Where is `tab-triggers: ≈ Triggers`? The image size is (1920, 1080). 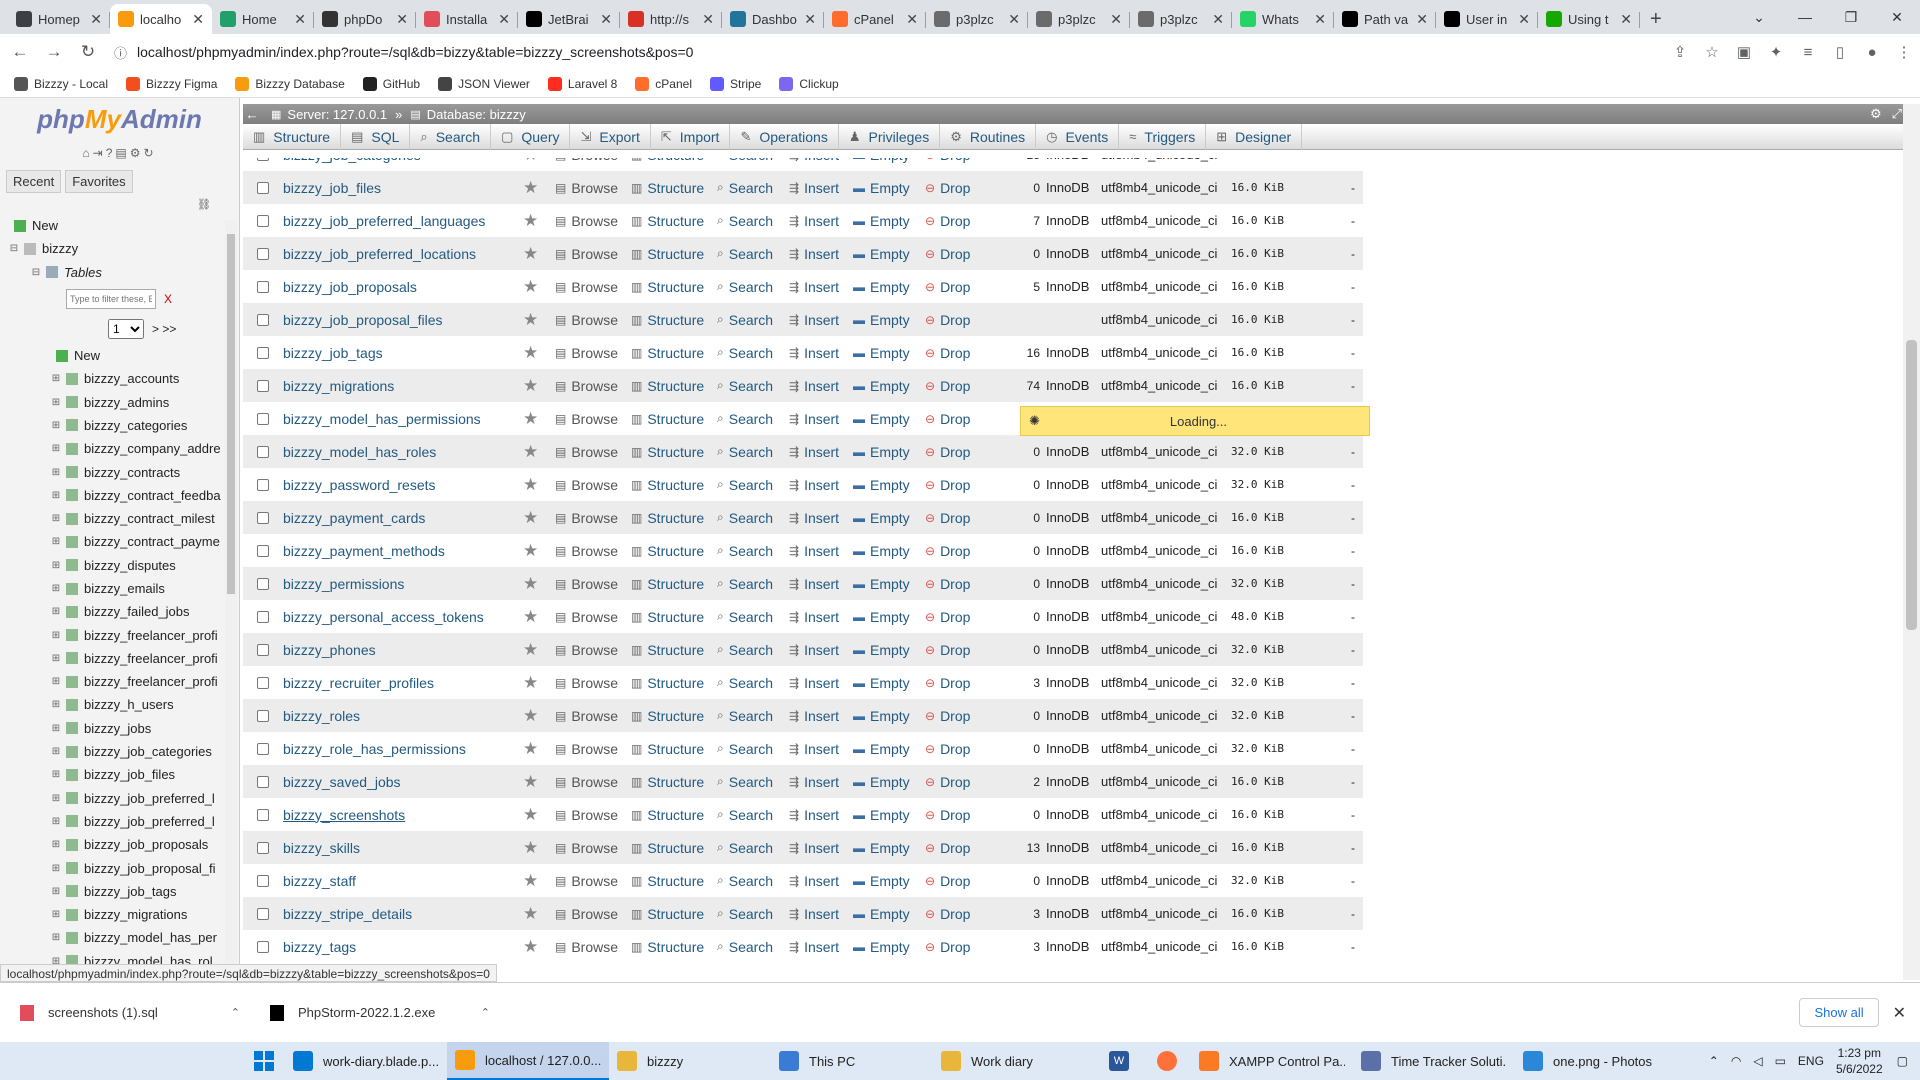 tab-triggers: ≈ Triggers is located at coordinates (1163, 136).